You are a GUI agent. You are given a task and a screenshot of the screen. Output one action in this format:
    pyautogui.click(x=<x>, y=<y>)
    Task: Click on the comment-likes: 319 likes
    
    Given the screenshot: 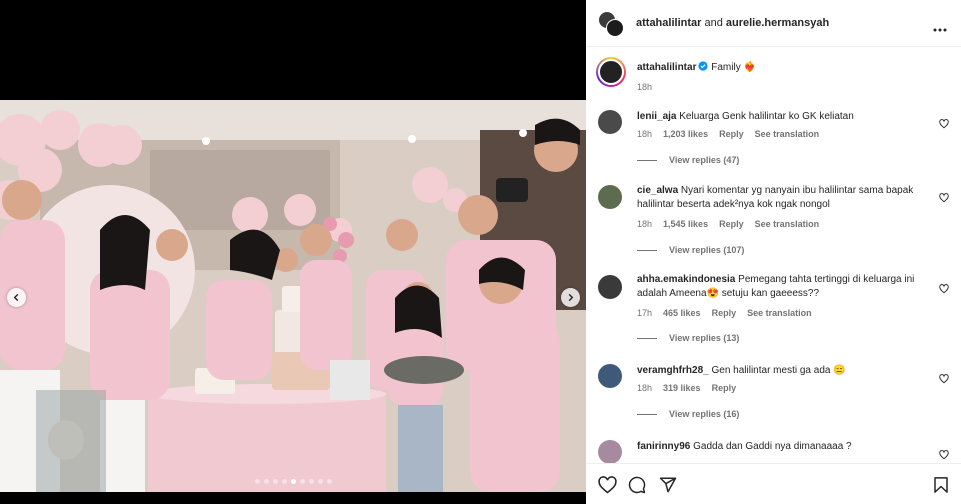 What is the action you would take?
    pyautogui.click(x=682, y=388)
    